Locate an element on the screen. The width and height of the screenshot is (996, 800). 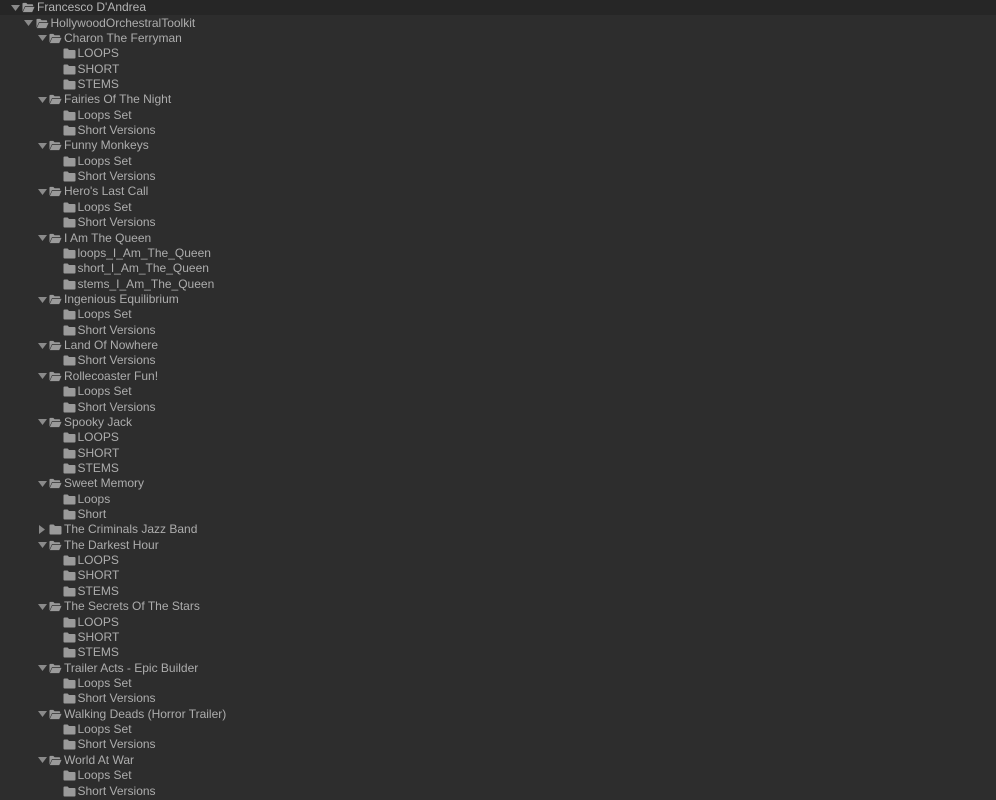
tree-item-label: Loops Set is located at coordinates (104, 314).